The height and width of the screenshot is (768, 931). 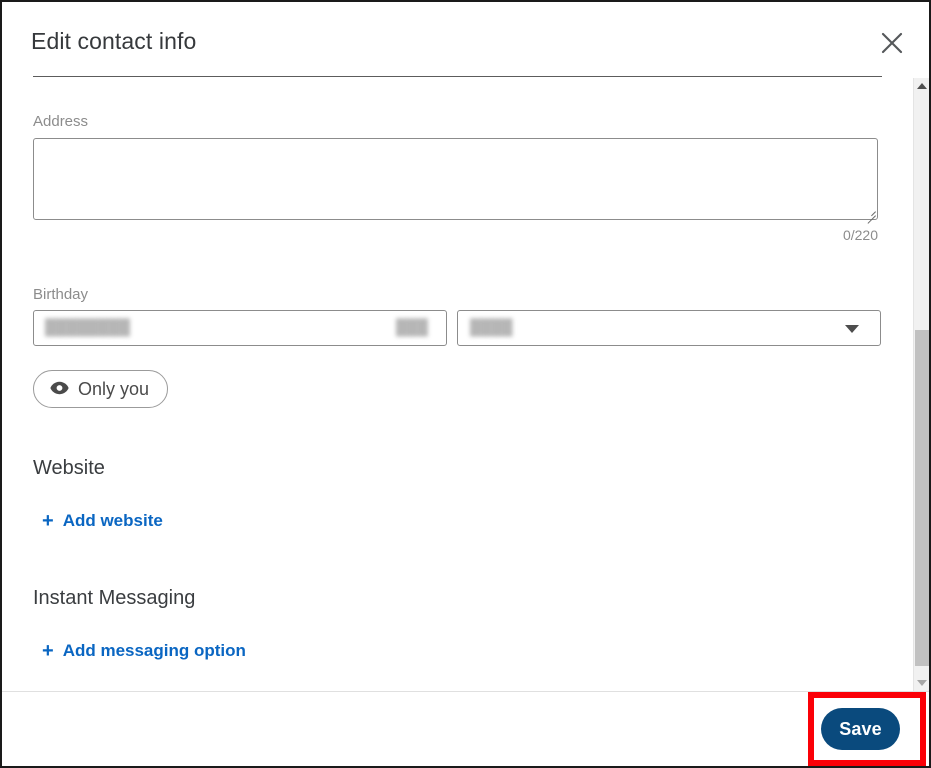 What do you see at coordinates (412, 327) in the screenshot?
I see `birthday-month-suffix: ███` at bounding box center [412, 327].